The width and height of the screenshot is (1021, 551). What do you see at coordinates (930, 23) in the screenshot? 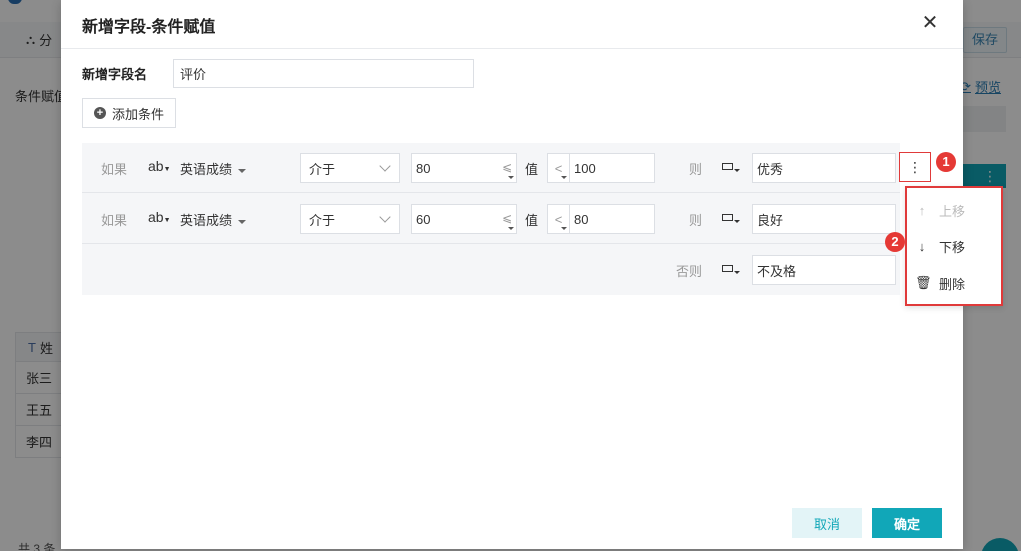
I see `close-icon: ✕` at bounding box center [930, 23].